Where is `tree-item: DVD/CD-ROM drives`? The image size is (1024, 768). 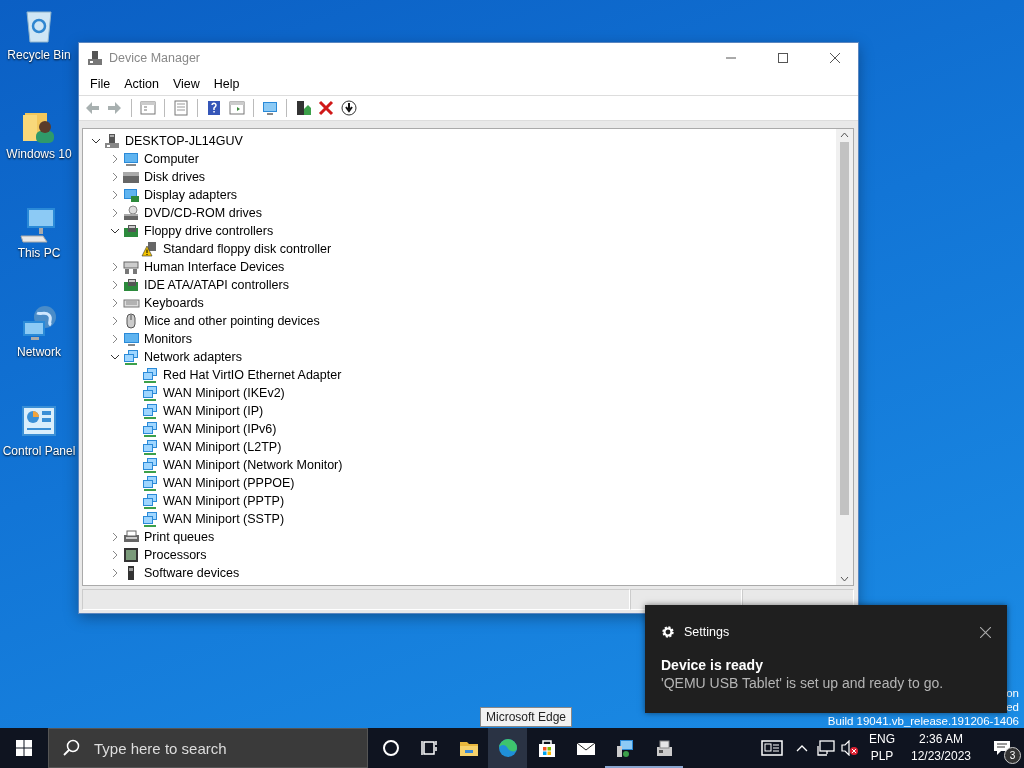
tree-item: DVD/CD-ROM drives is located at coordinates (203, 213).